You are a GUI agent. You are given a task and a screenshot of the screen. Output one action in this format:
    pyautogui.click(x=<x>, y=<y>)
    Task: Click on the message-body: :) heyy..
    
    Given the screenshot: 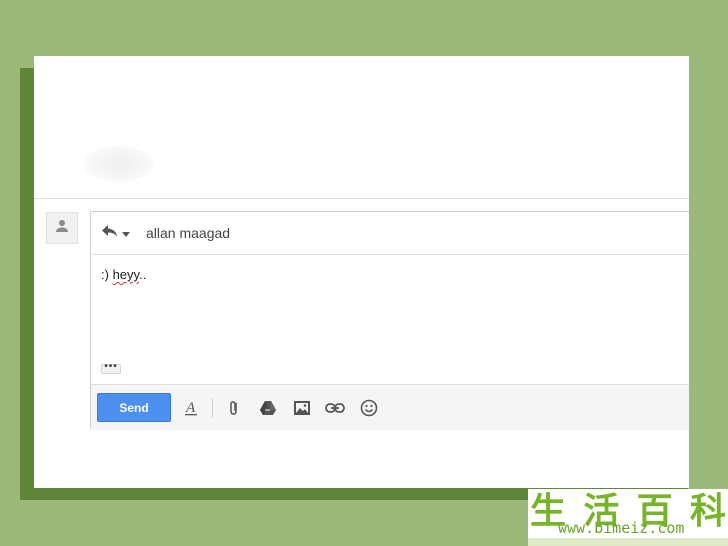 What is the action you would take?
    pyautogui.click(x=123, y=274)
    